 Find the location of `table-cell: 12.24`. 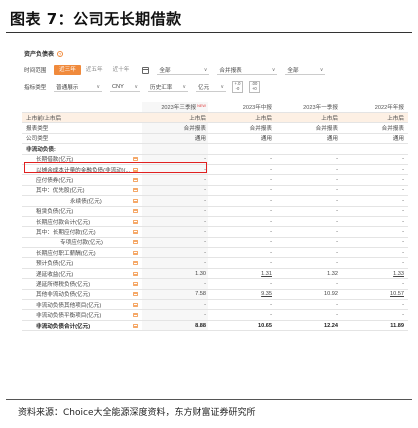

table-cell: 12.24 is located at coordinates (331, 325).